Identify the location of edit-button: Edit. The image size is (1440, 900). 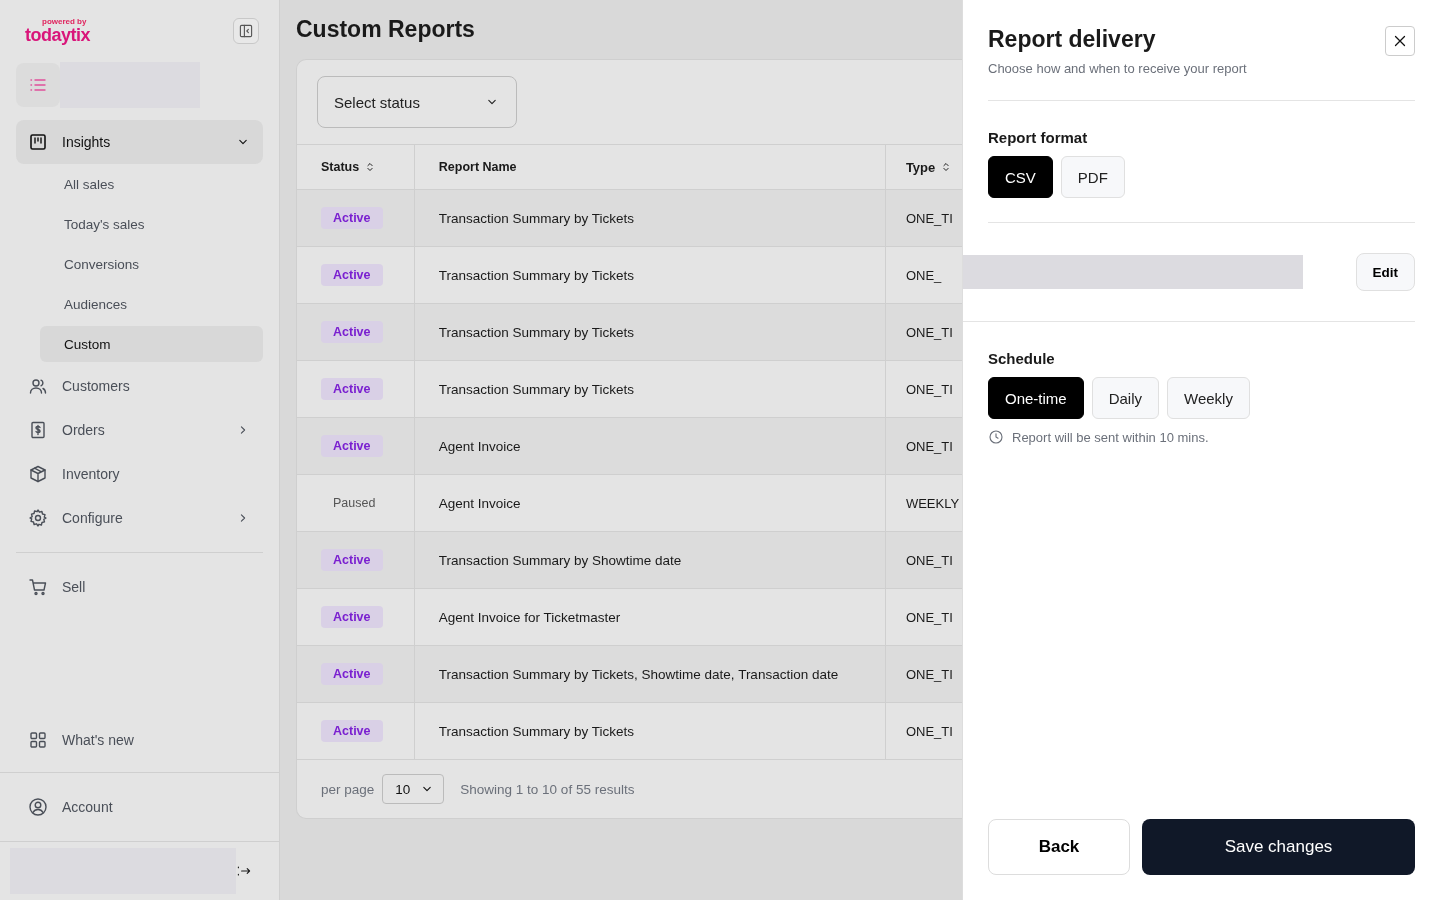
(1385, 272).